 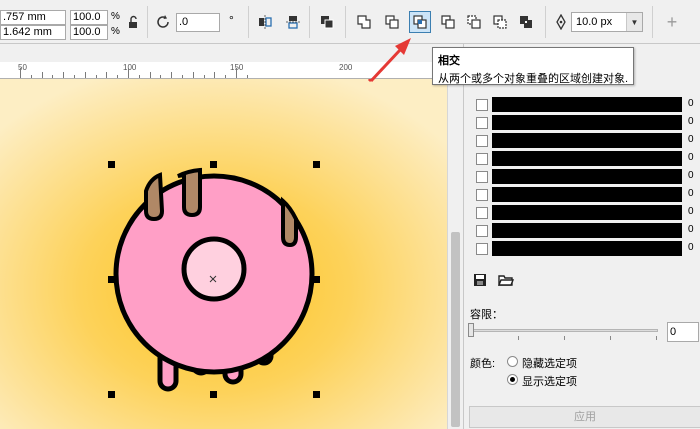 I want to click on canvas-top-strip, so click(x=226, y=53).